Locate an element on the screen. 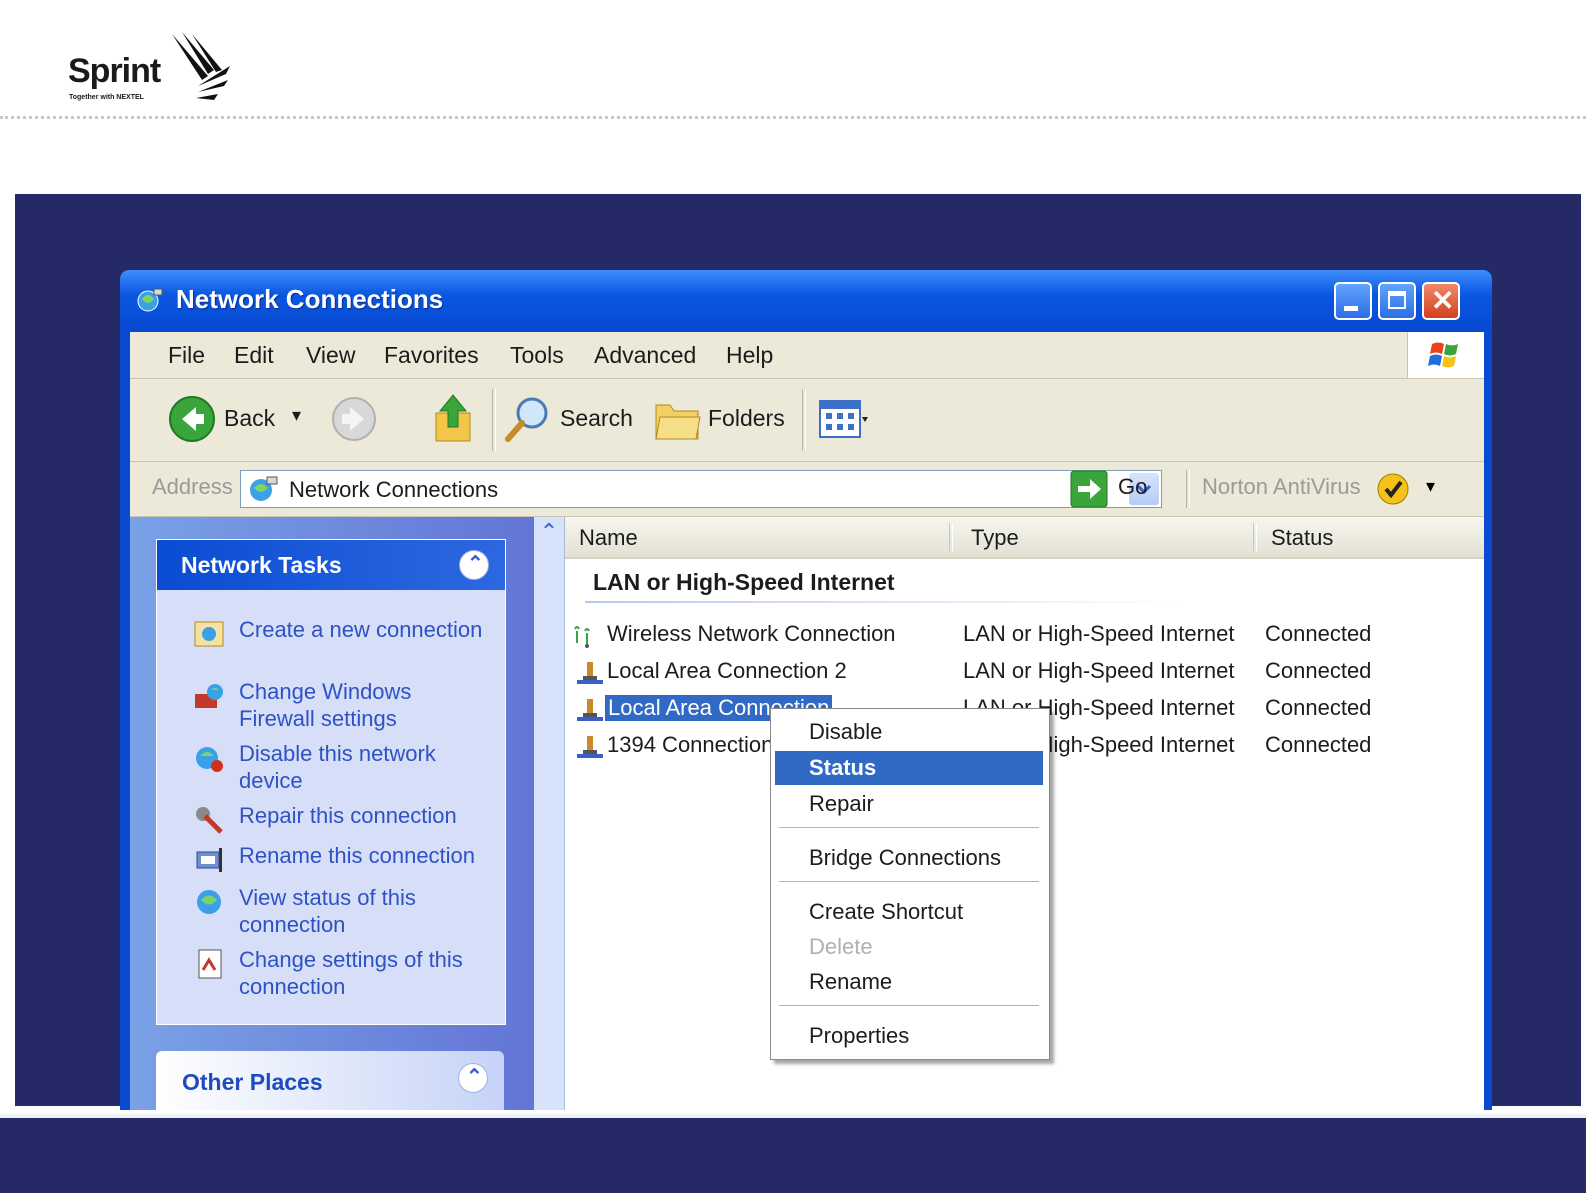 This screenshot has width=1586, height=1193. folders-icon is located at coordinates (677, 419).